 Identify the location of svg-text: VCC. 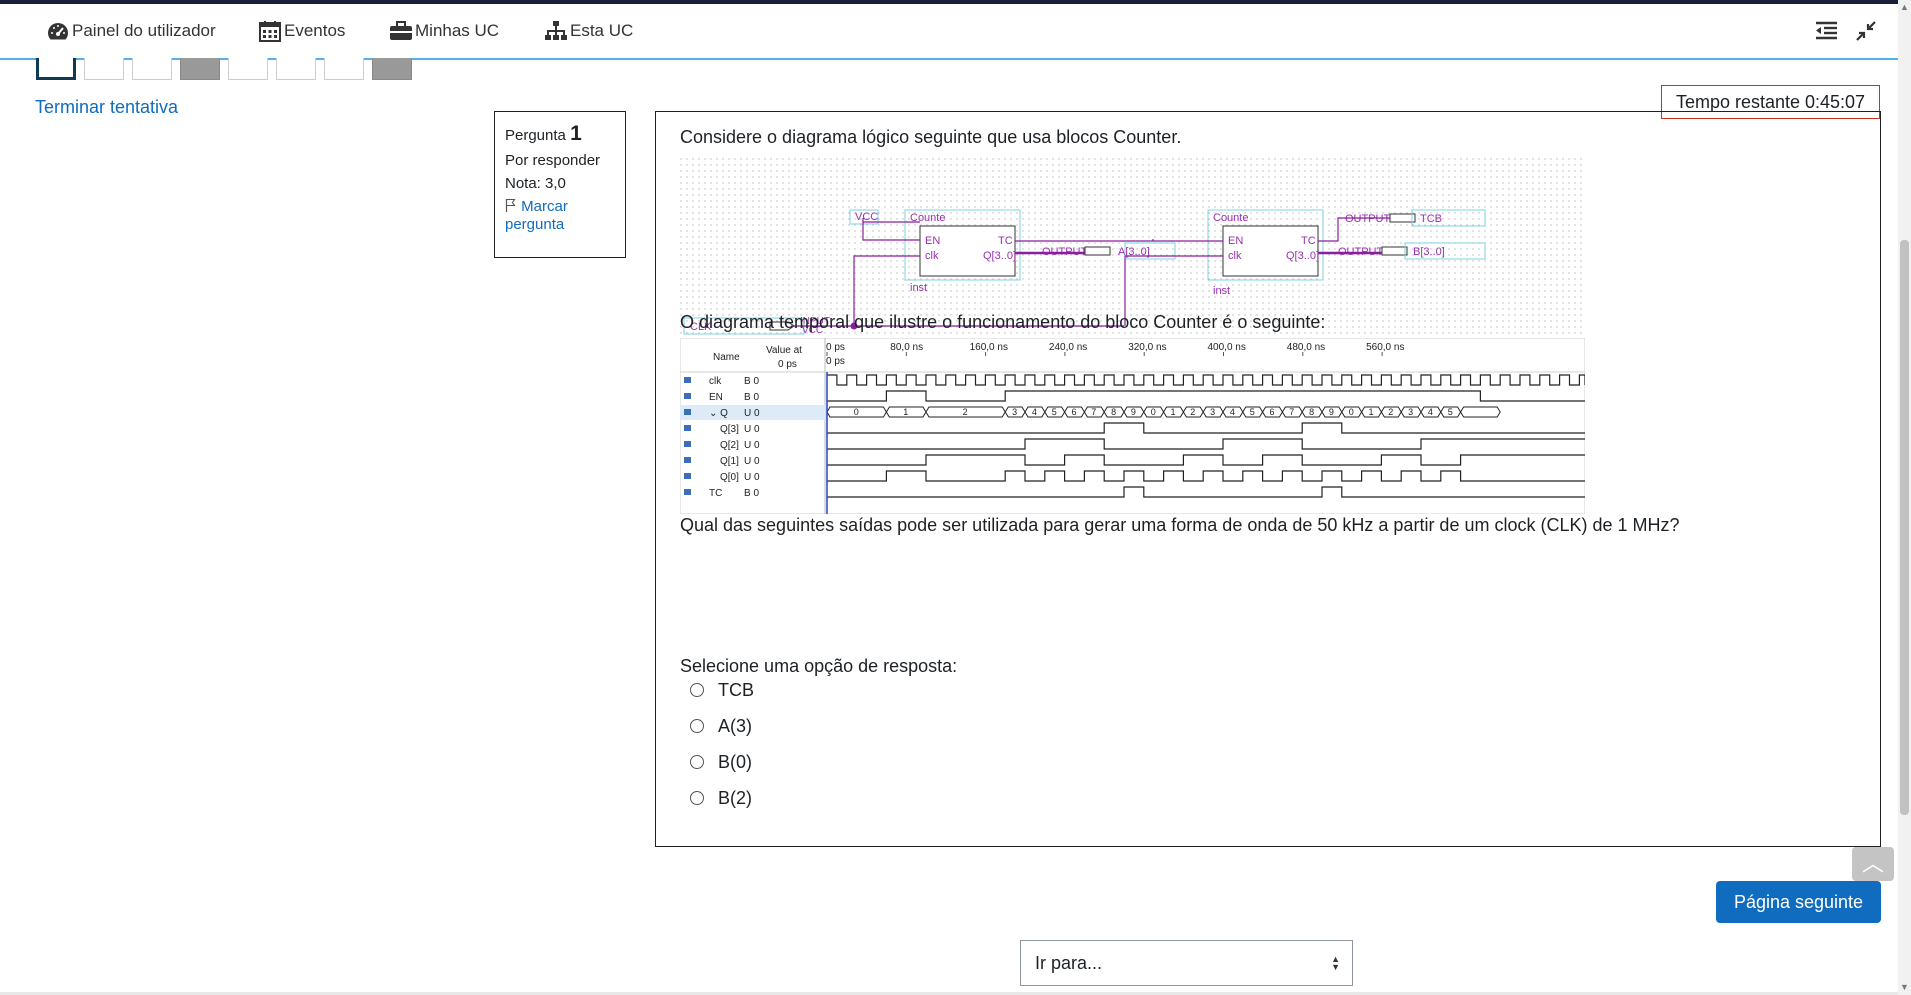
(866, 217).